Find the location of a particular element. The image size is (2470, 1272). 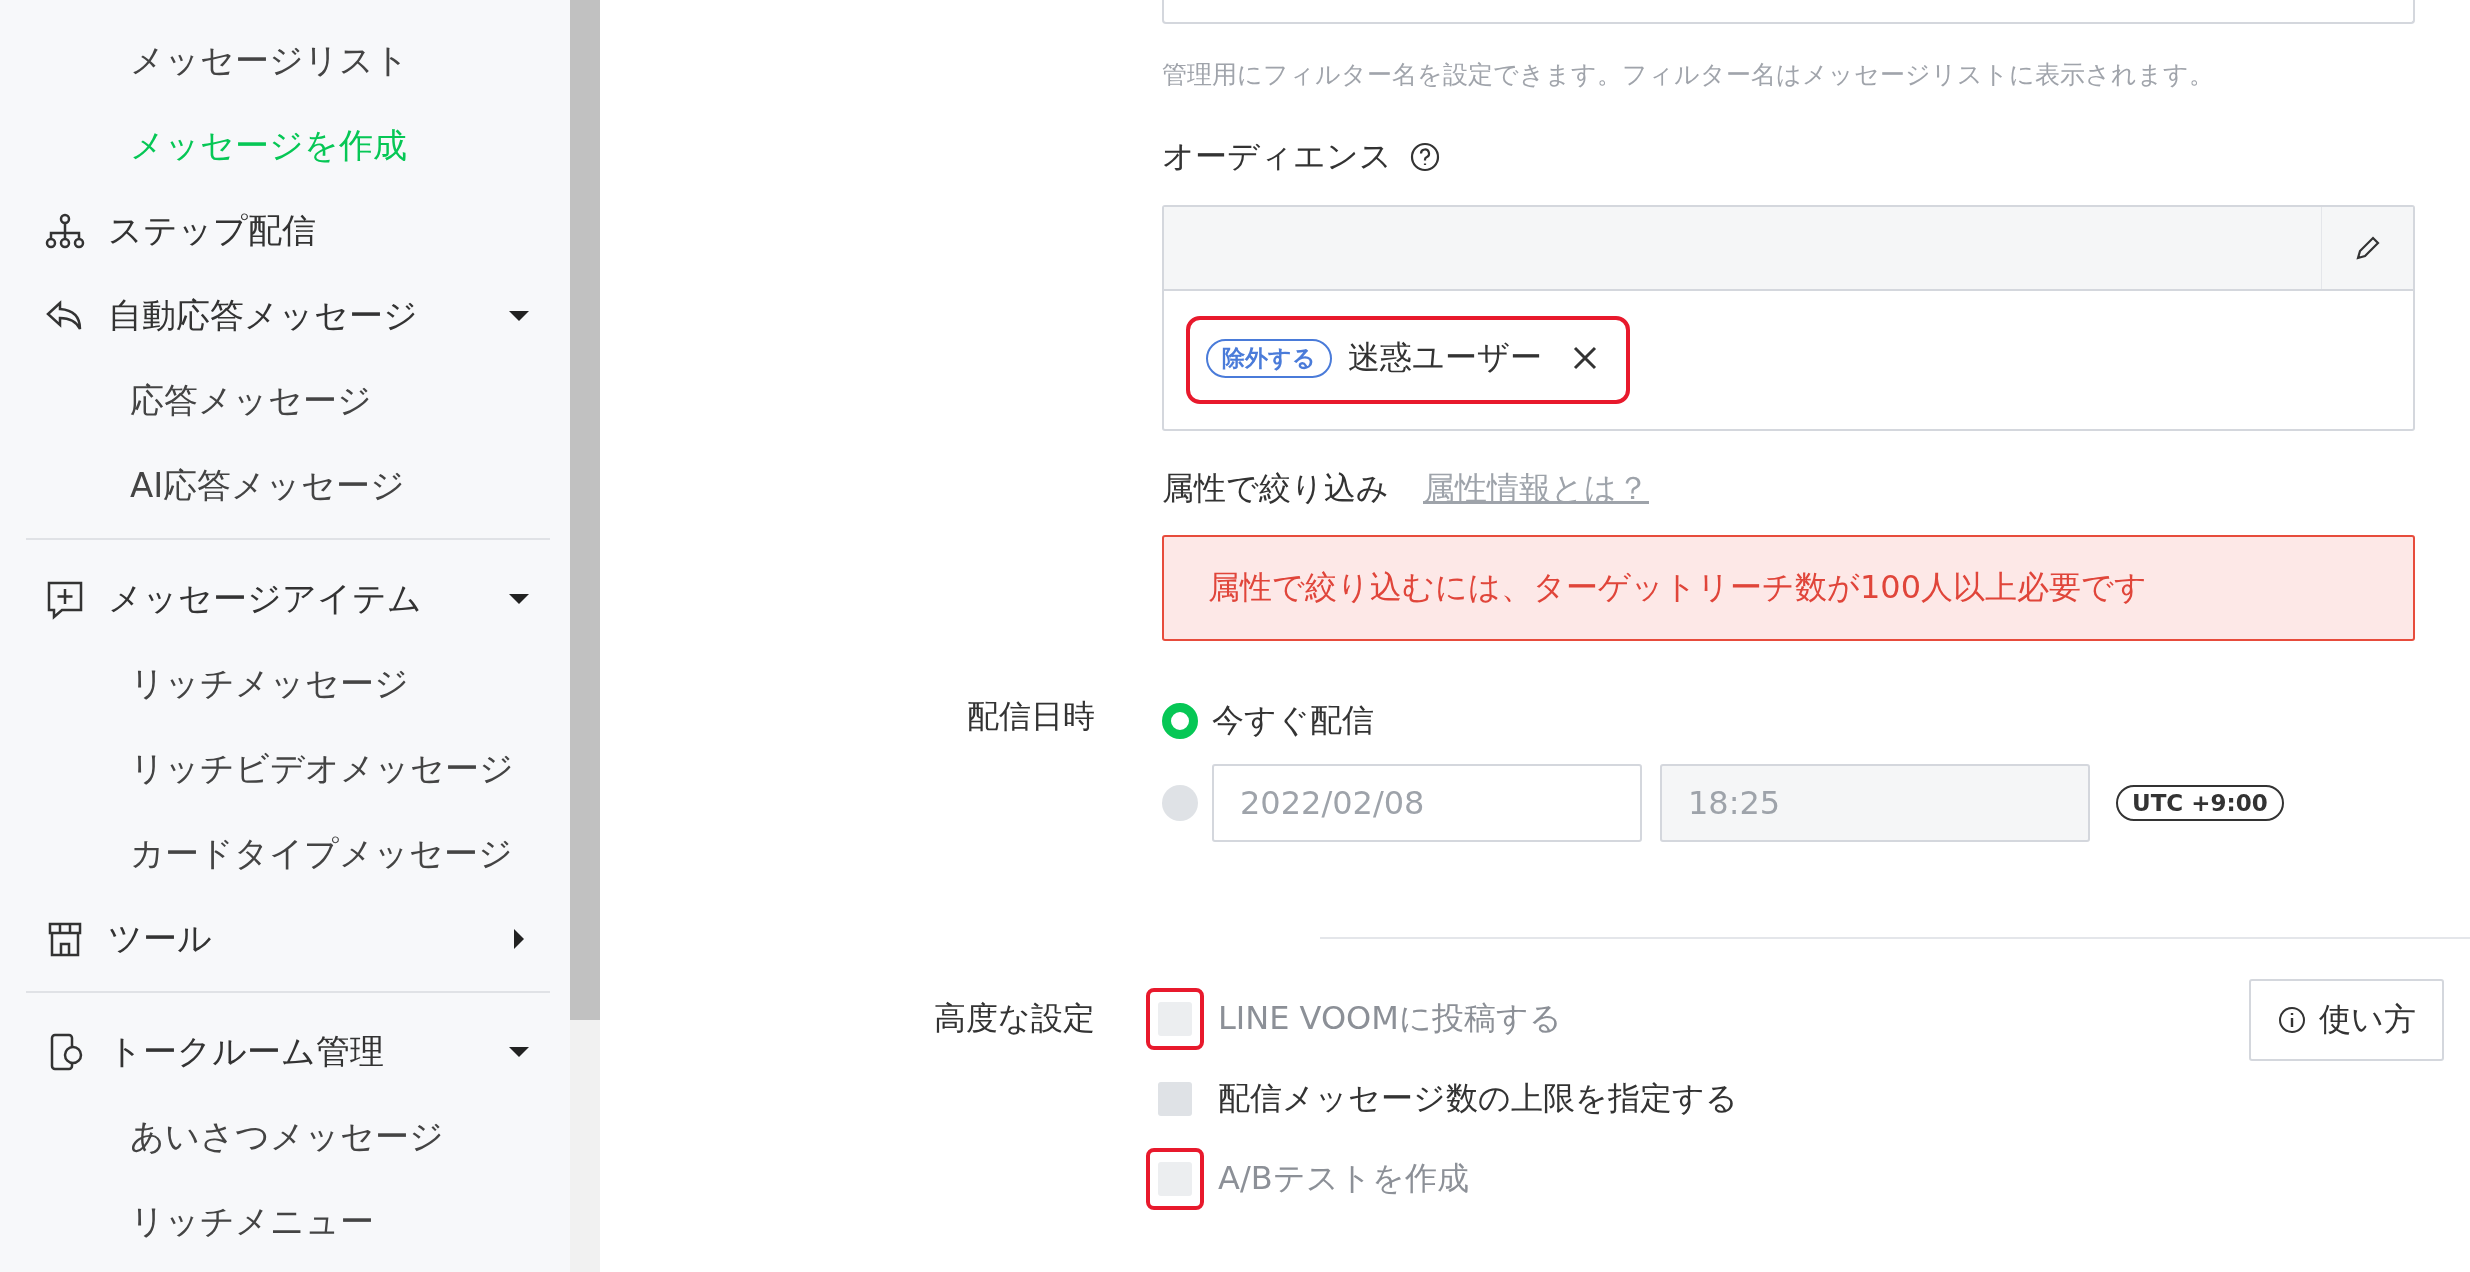

section-label: オーディエンス is located at coordinates (1277, 156).